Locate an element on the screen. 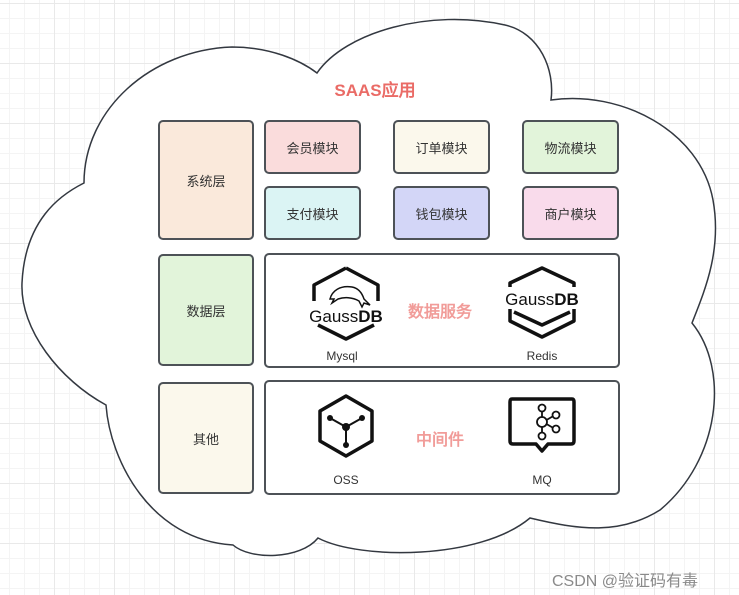  layer-data: 数据层 is located at coordinates (206, 310).